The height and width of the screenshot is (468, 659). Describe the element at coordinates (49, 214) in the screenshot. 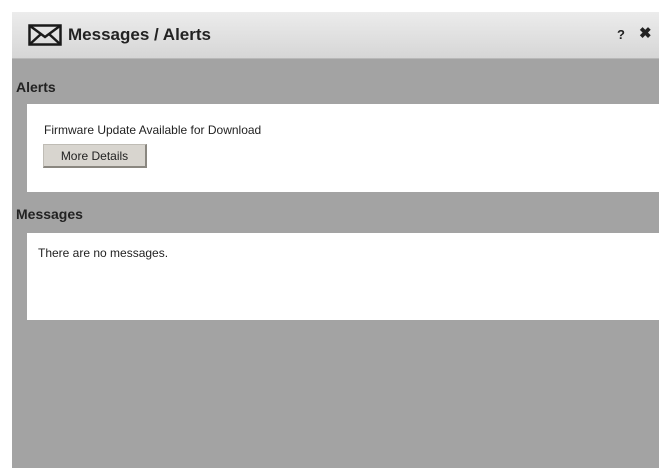

I see `messages-heading: Messages` at that location.